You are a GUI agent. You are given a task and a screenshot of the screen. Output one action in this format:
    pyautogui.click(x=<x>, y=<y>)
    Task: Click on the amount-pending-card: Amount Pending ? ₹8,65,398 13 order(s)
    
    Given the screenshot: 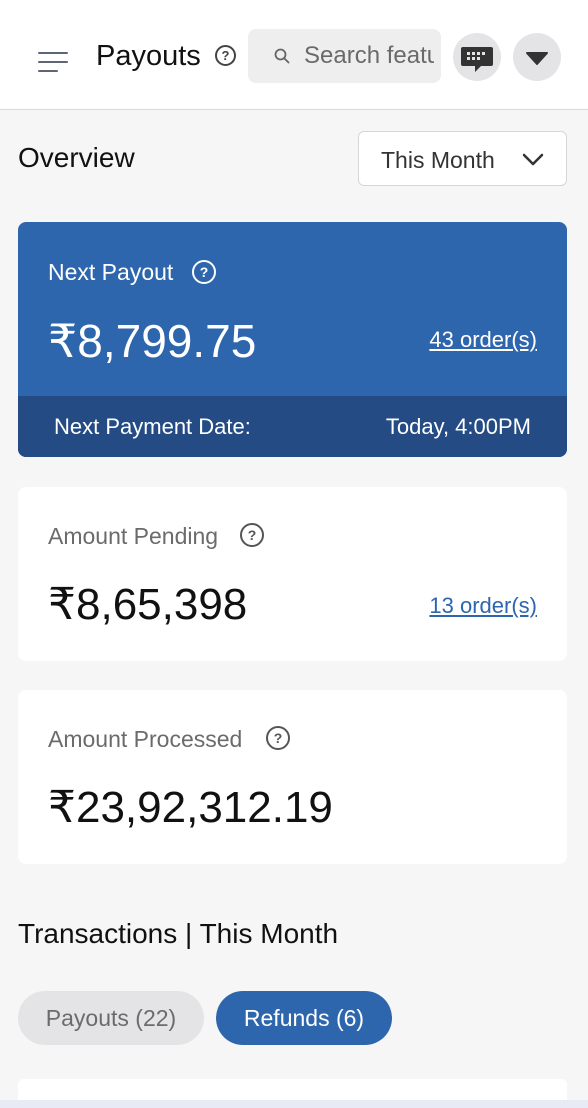 What is the action you would take?
    pyautogui.click(x=292, y=574)
    